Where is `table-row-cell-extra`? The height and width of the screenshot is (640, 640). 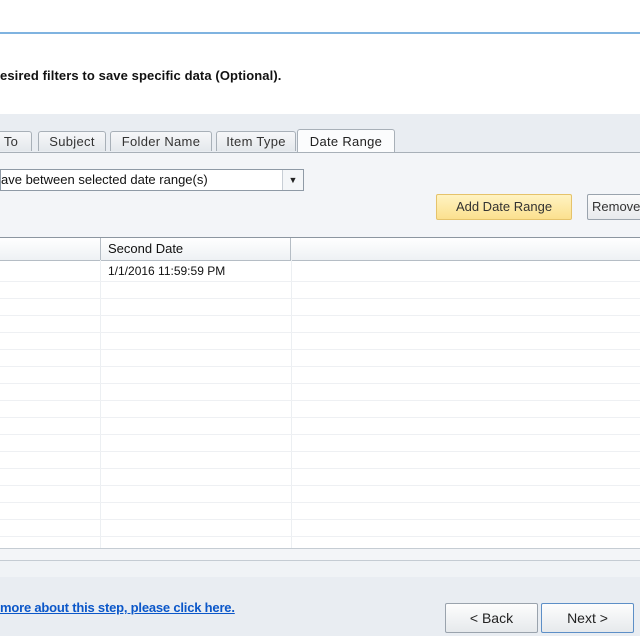
table-row-cell-extra is located at coordinates (465, 271).